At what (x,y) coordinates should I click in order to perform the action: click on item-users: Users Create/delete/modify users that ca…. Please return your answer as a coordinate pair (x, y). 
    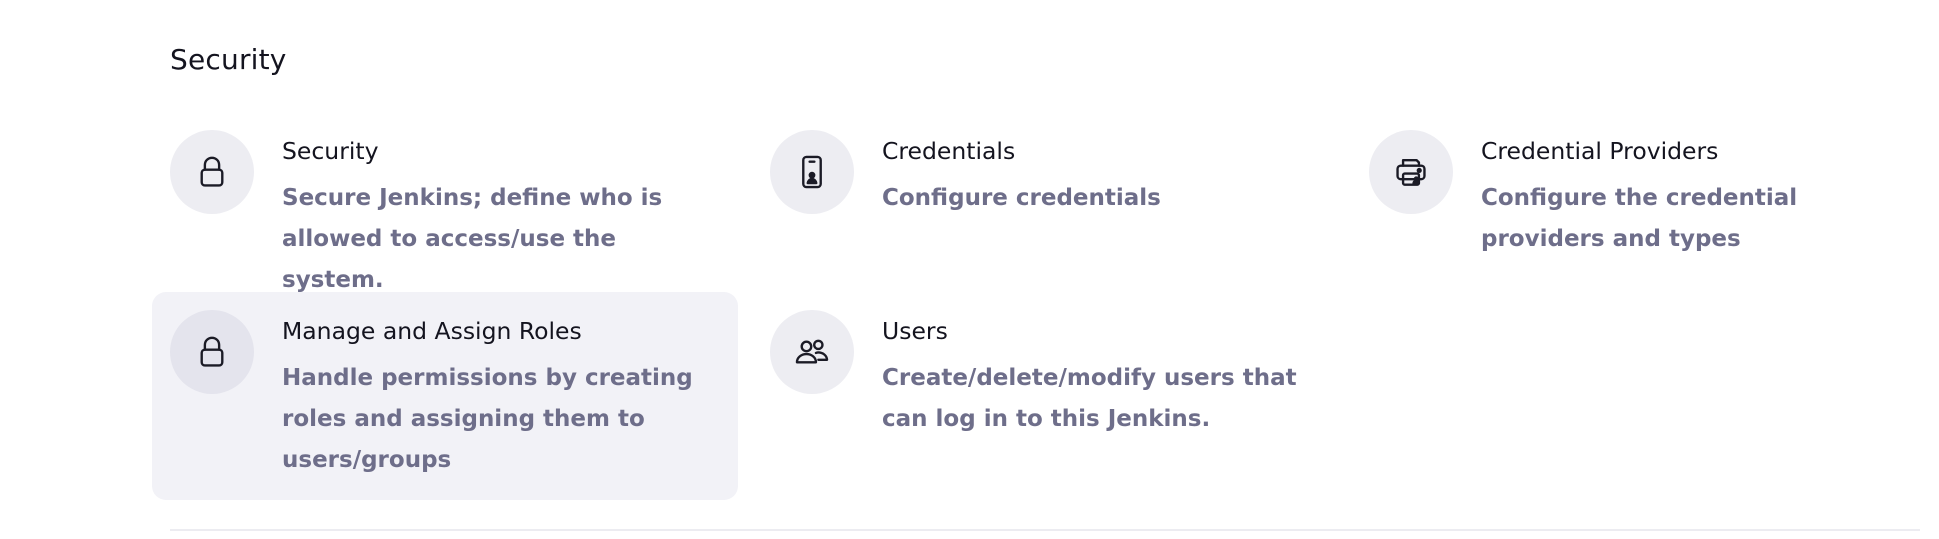
    Looking at the image, I should click on (1045, 375).